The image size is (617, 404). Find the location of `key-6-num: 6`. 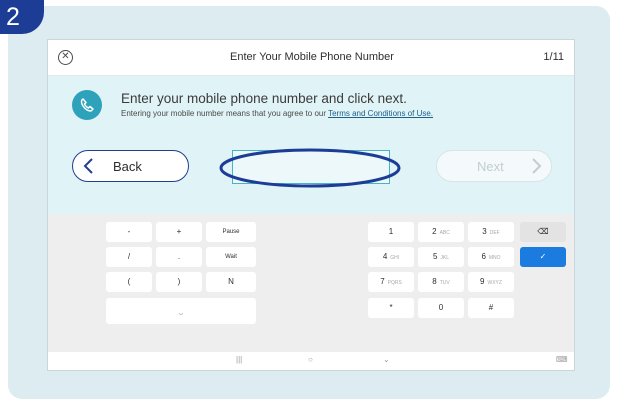

key-6-num: 6 is located at coordinates (483, 256).